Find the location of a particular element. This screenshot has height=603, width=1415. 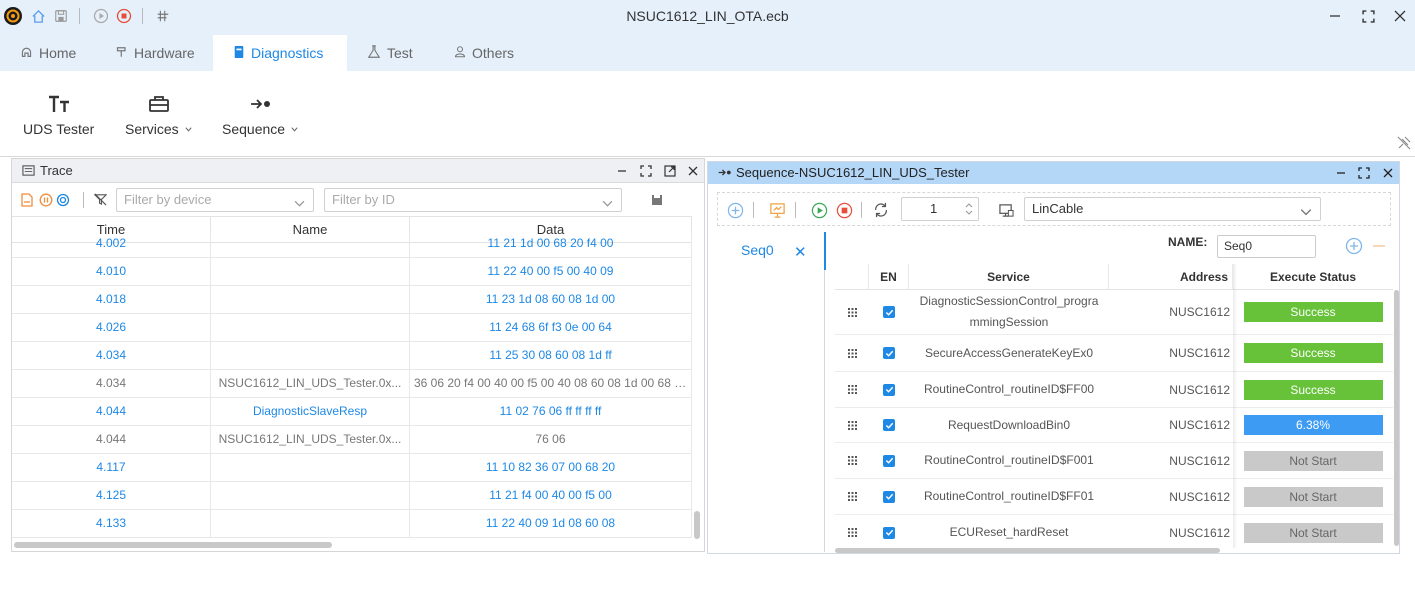

table-row: 4.010 11 22 40 00 f5 00 40 09 is located at coordinates (352, 272).